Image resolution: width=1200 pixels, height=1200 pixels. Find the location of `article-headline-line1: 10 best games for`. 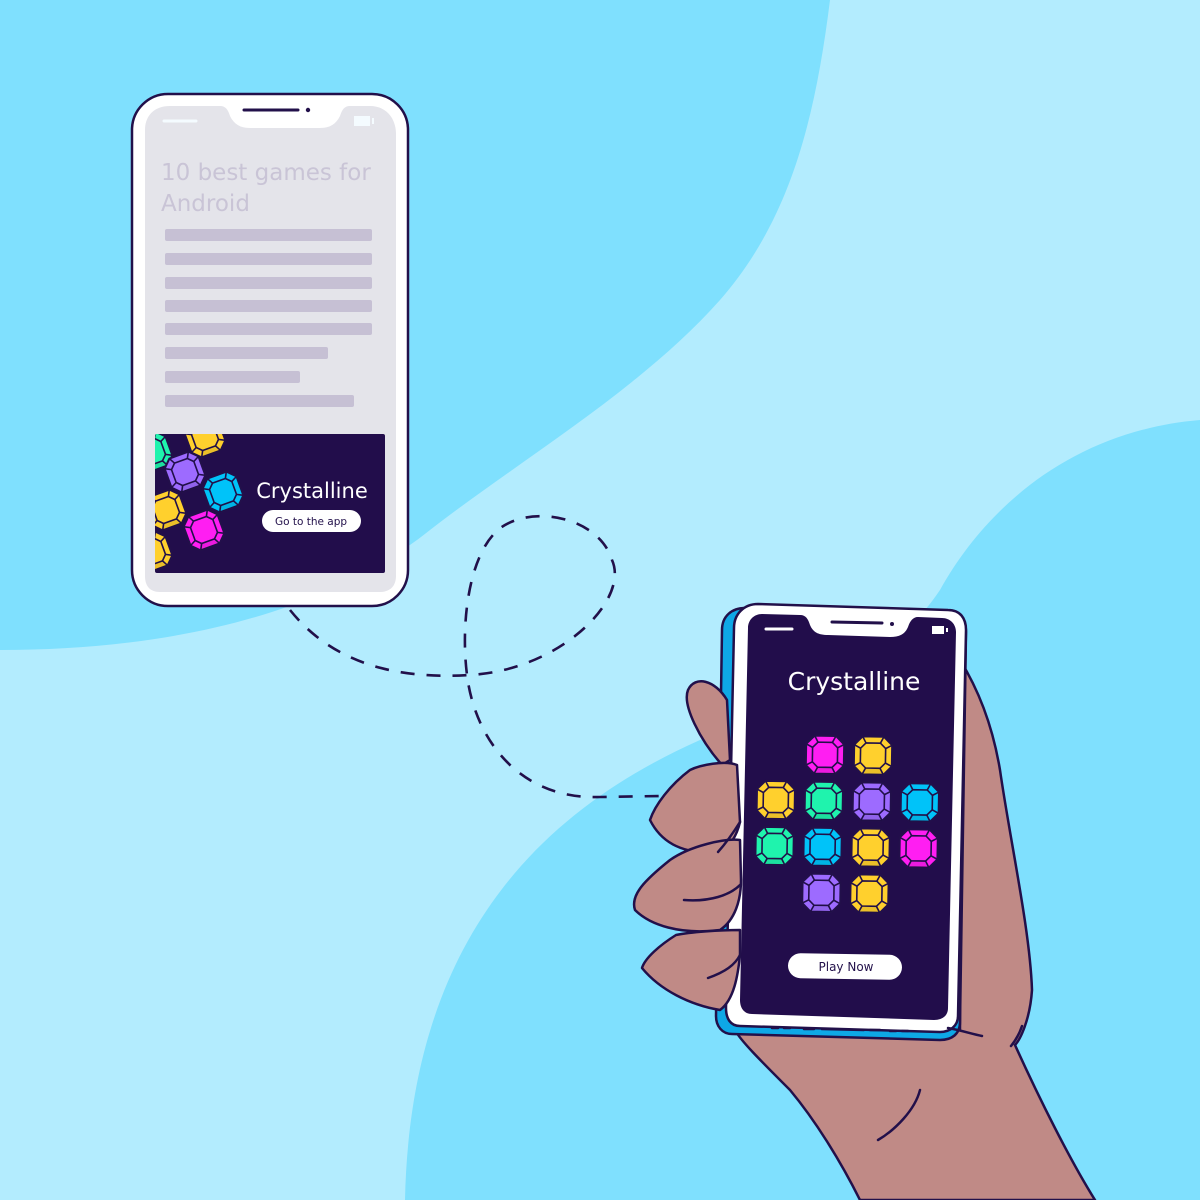

article-headline-line1: 10 best games for is located at coordinates (266, 173).